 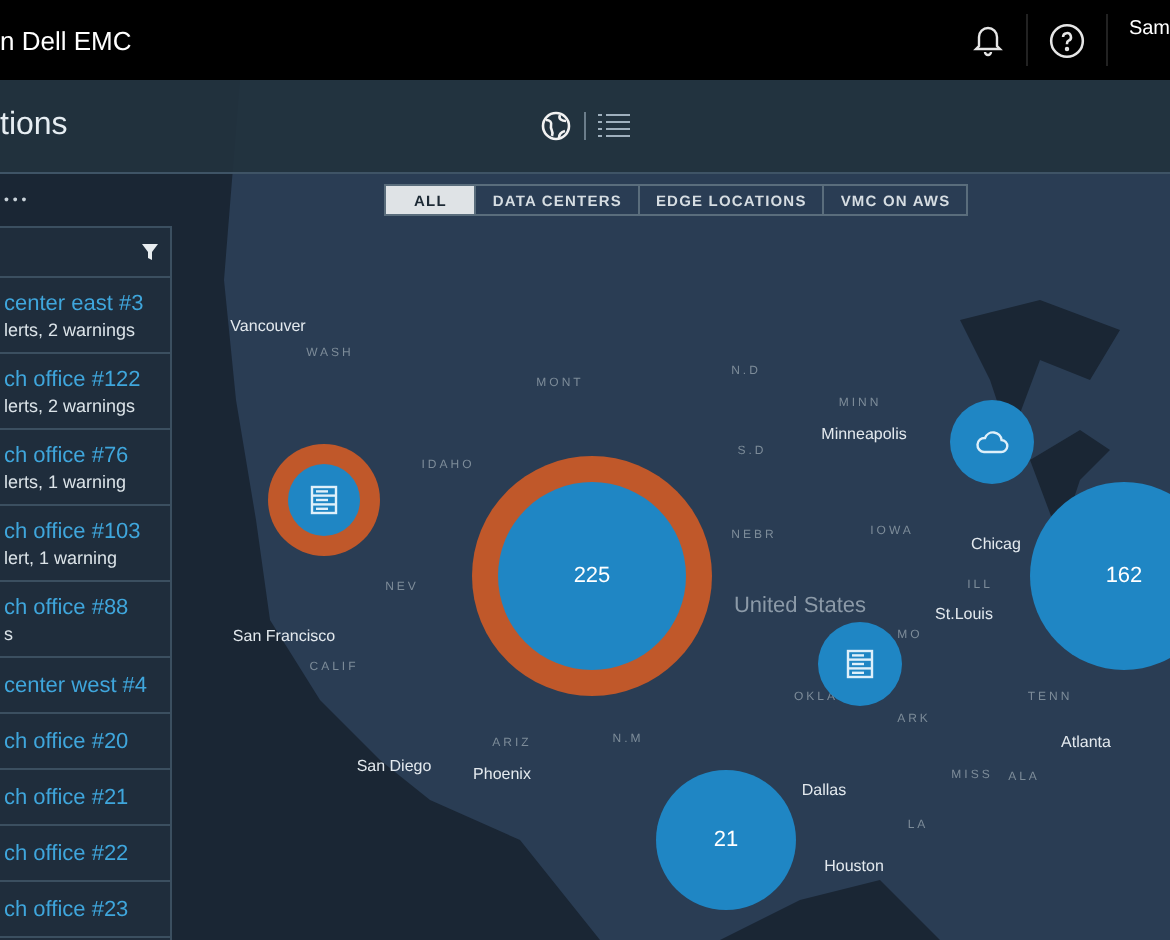 I want to click on city-label: Chicag, so click(x=996, y=544).